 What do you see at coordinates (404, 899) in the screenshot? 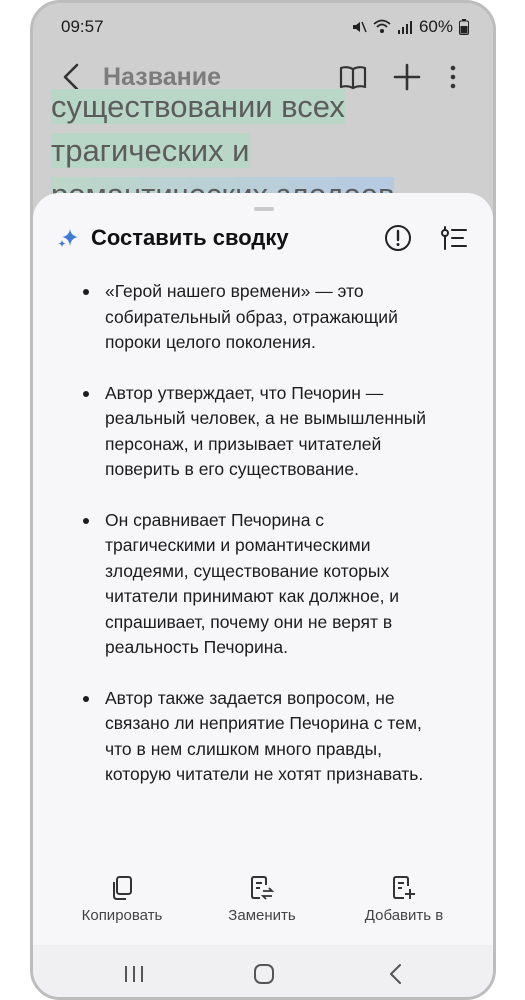
I see `add-to-button: Добавить в` at bounding box center [404, 899].